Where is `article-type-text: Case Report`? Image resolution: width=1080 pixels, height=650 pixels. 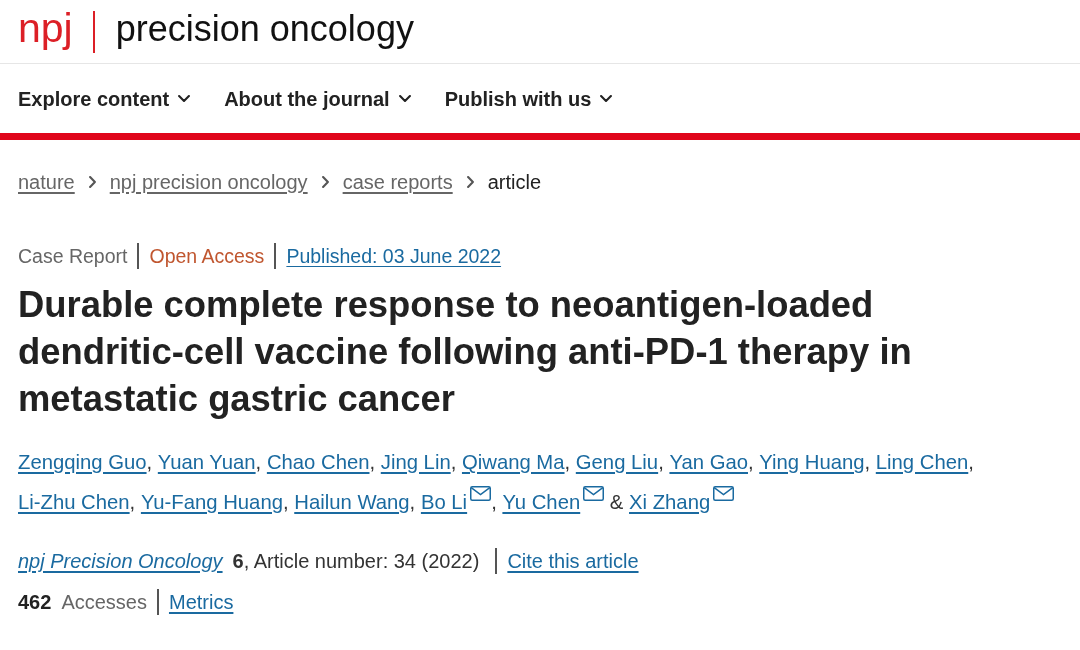
article-type-text: Case Report is located at coordinates (73, 256).